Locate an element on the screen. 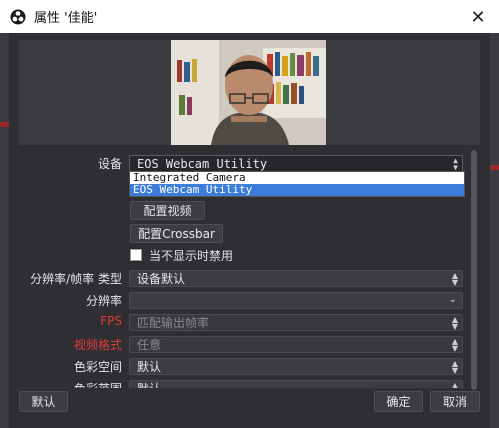 The image size is (499, 428). configure-video-button: 配置视频 is located at coordinates (167, 210).